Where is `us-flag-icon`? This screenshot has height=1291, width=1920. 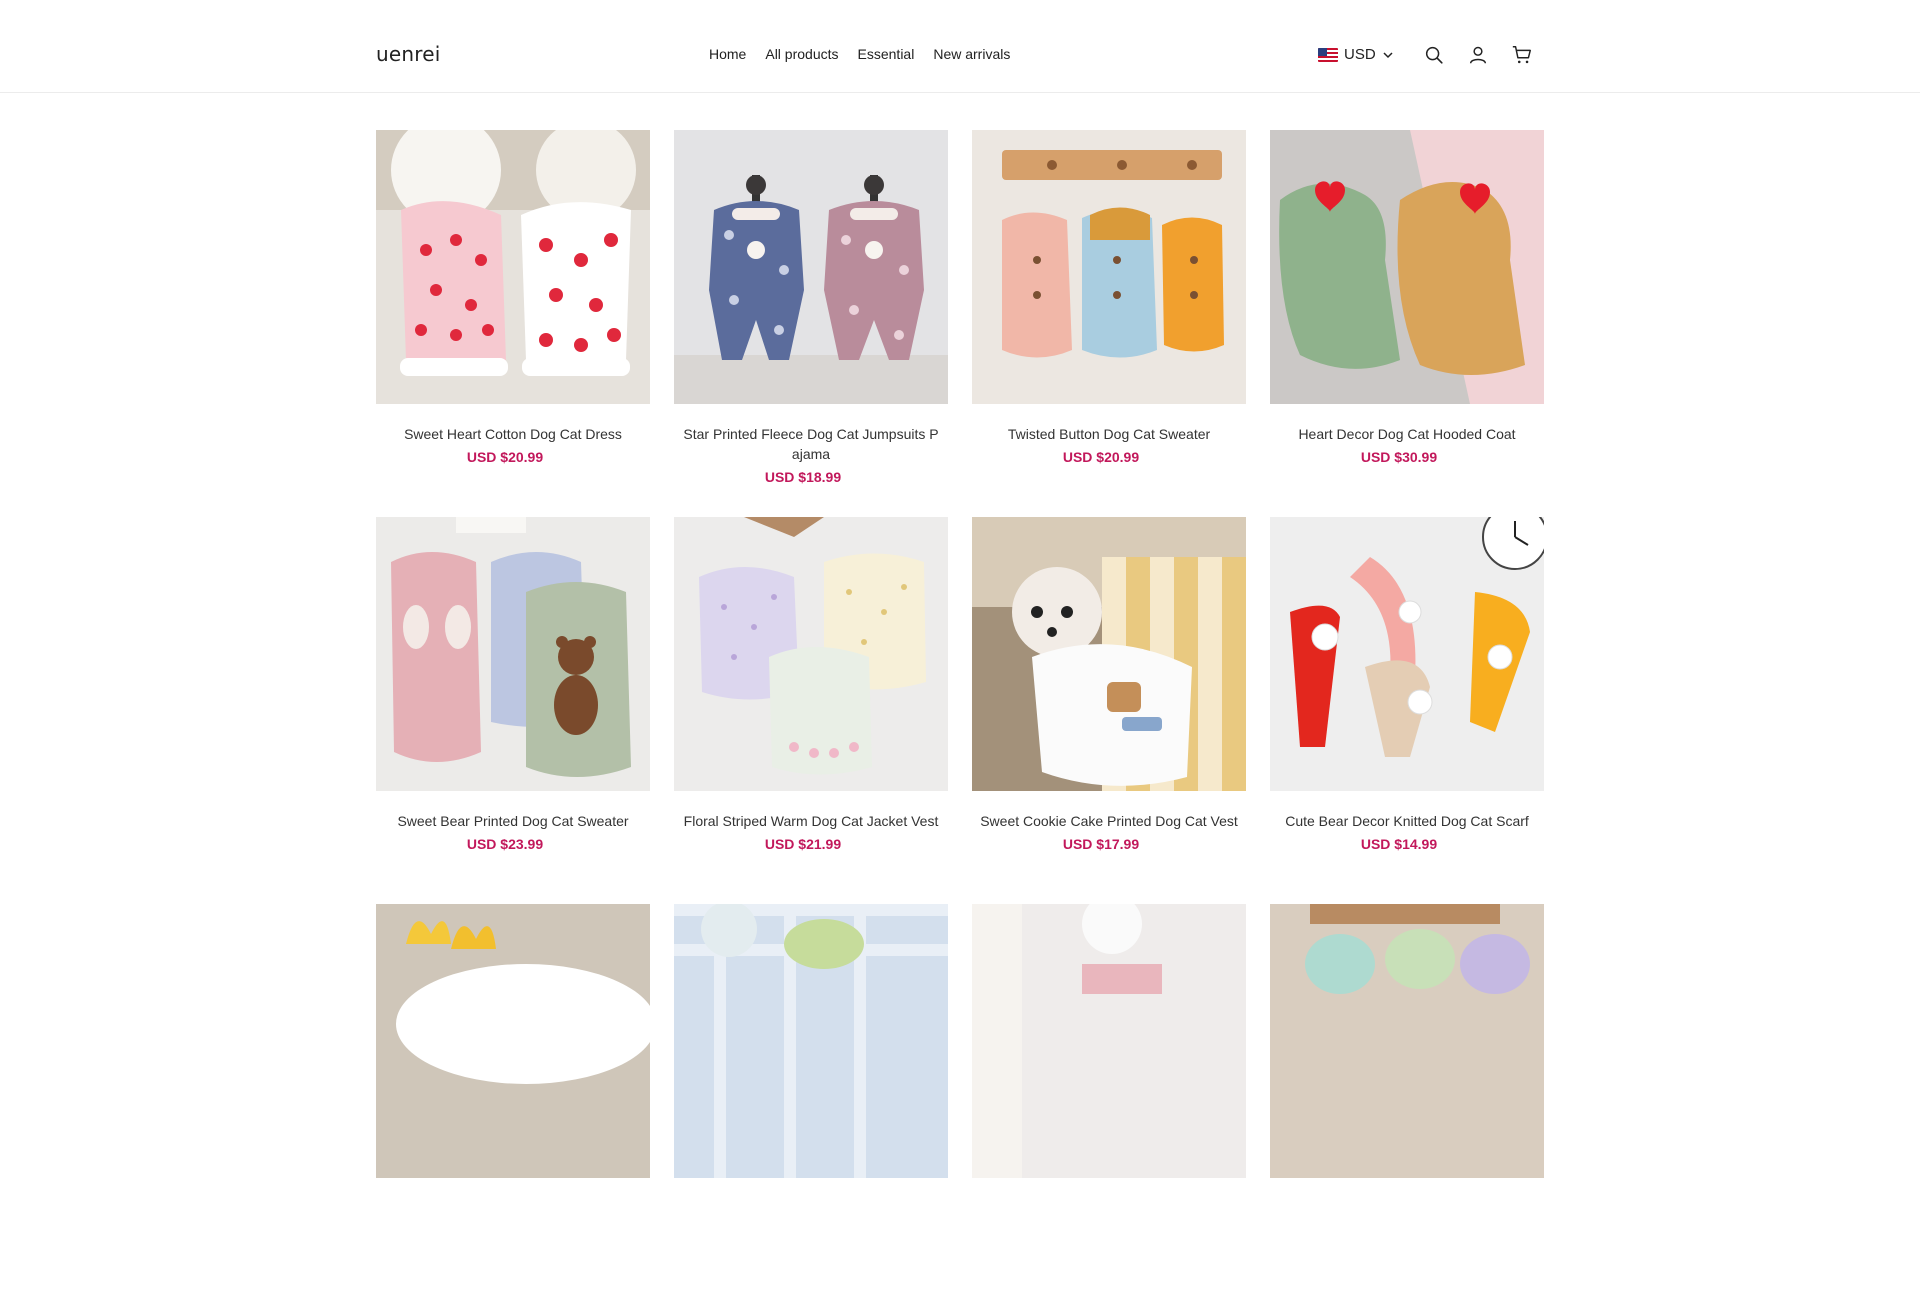
us-flag-icon is located at coordinates (1328, 54).